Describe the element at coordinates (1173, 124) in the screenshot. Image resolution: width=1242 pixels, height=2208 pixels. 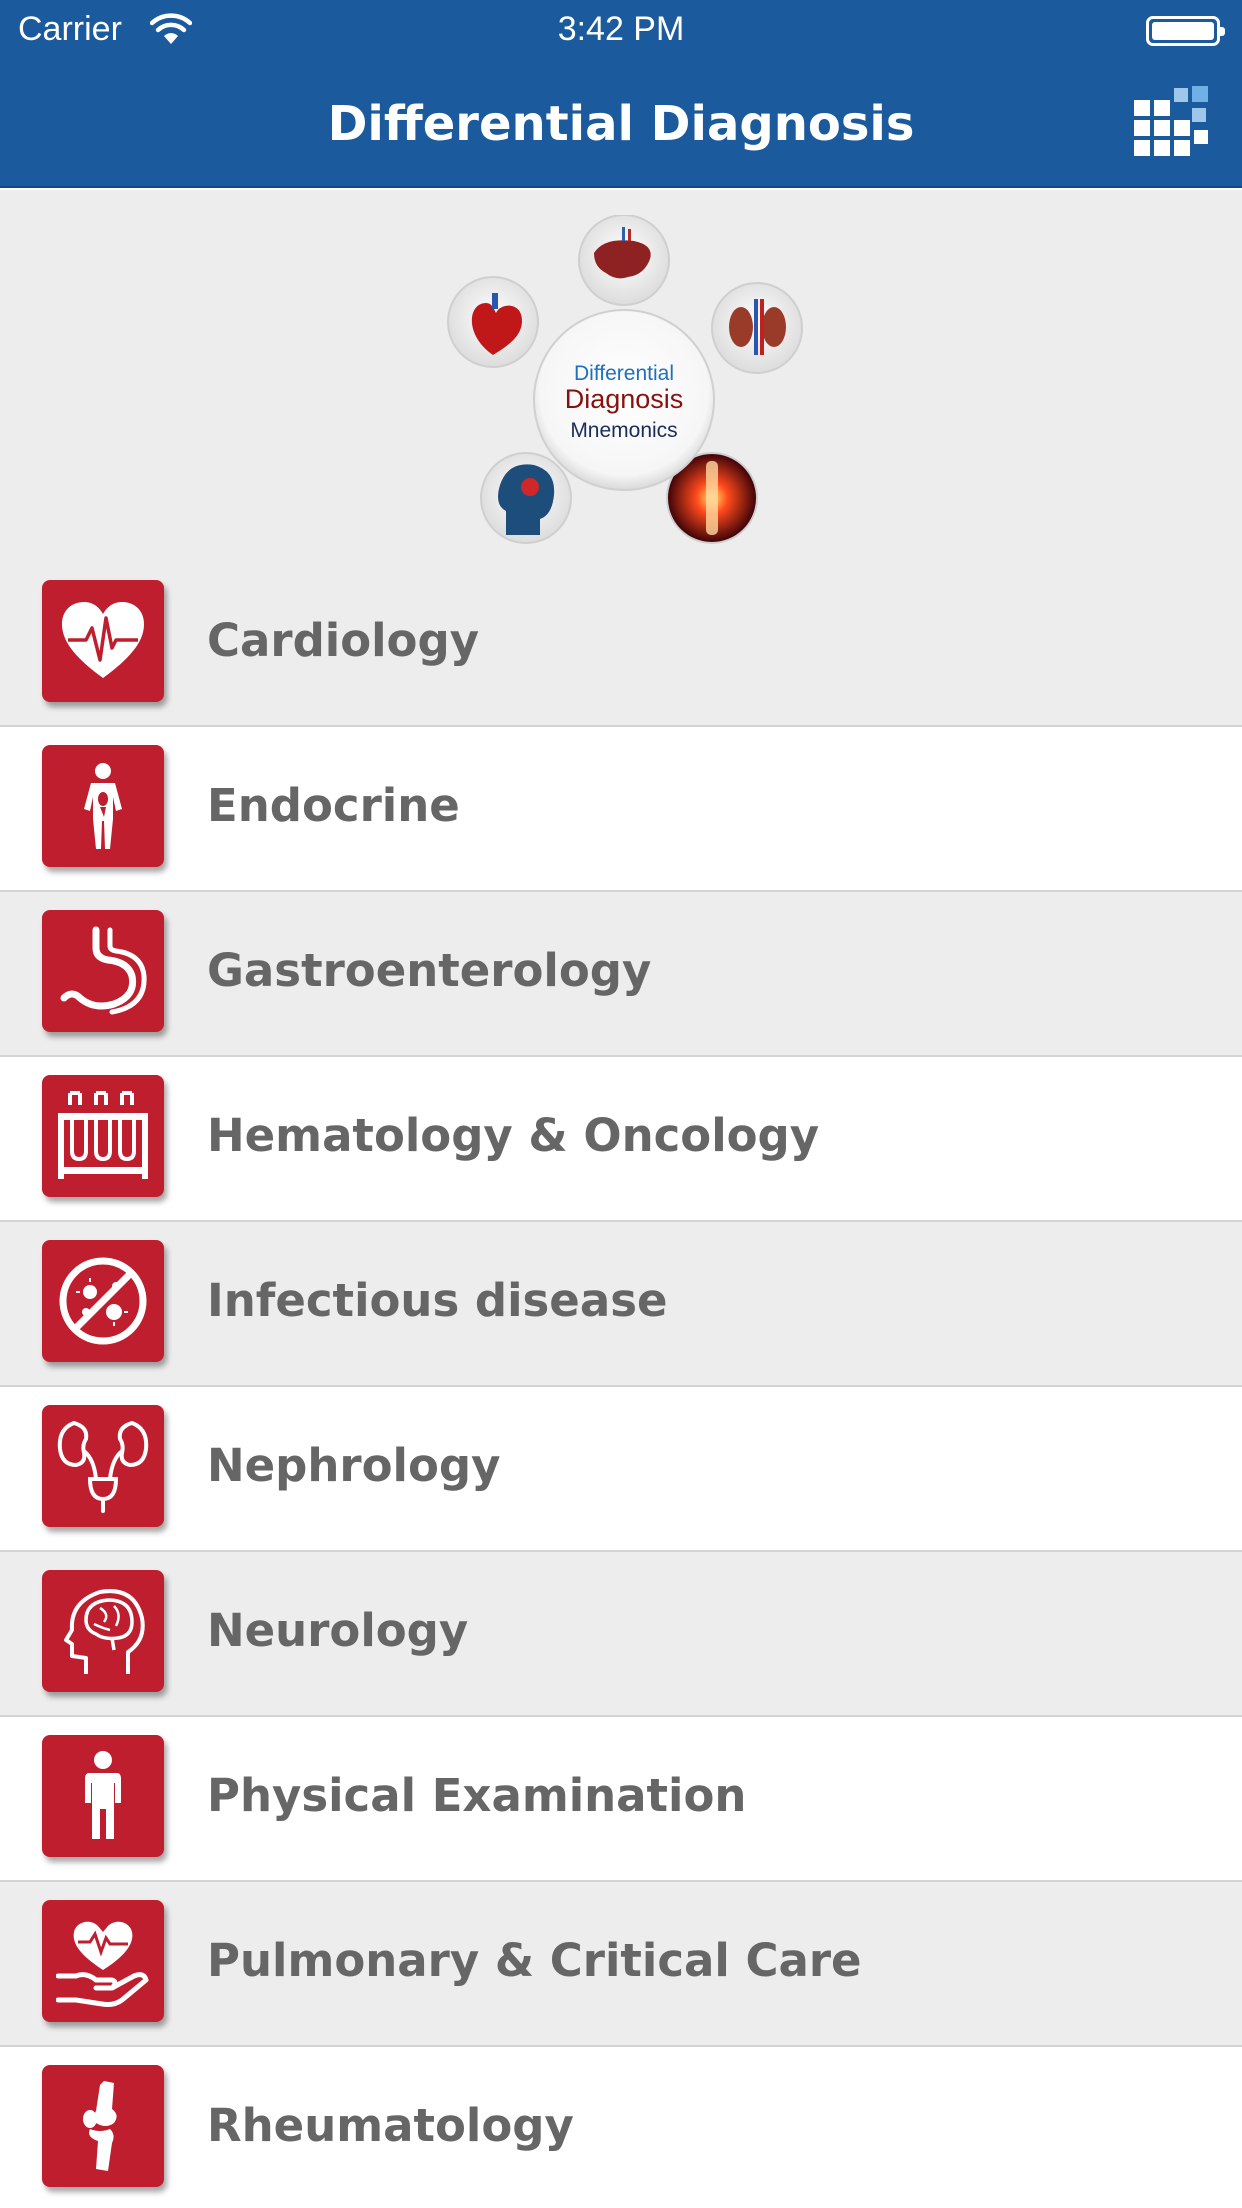
I see `grid-menu-icon` at that location.